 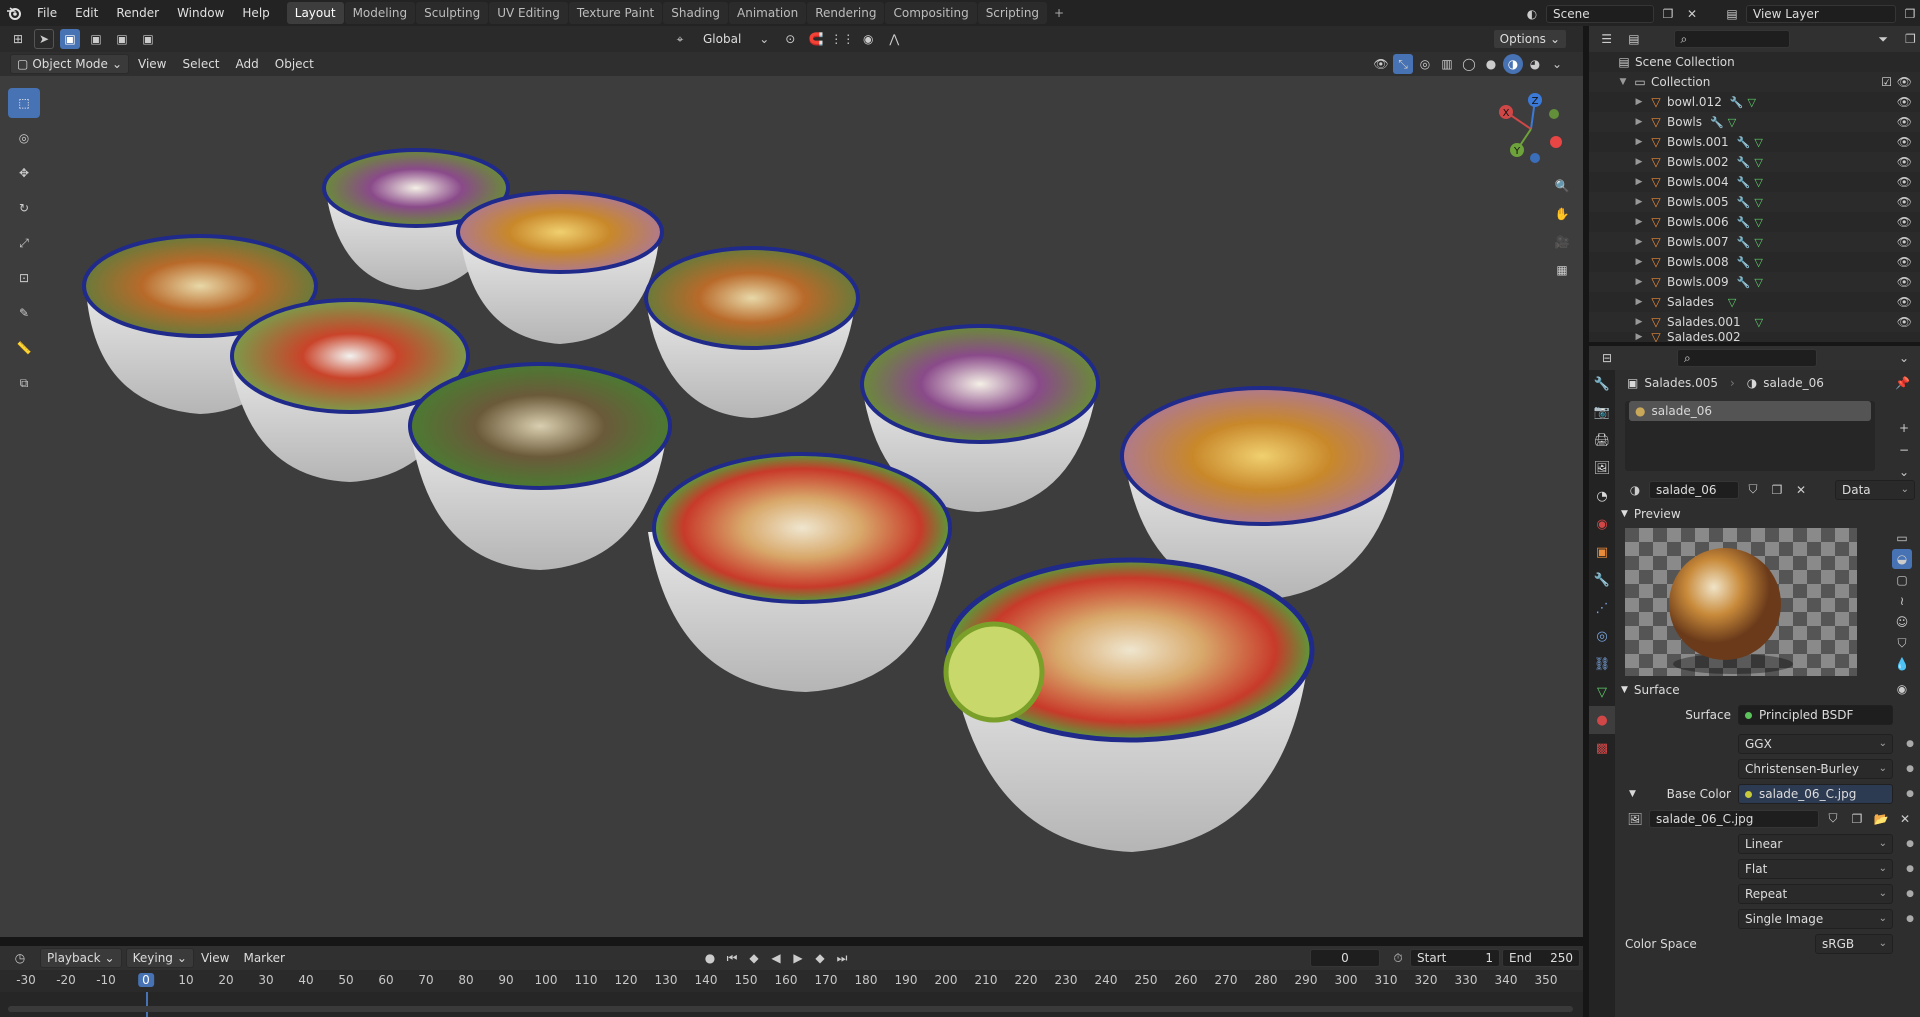 I want to click on blender-logo-icon, so click(x=14, y=13).